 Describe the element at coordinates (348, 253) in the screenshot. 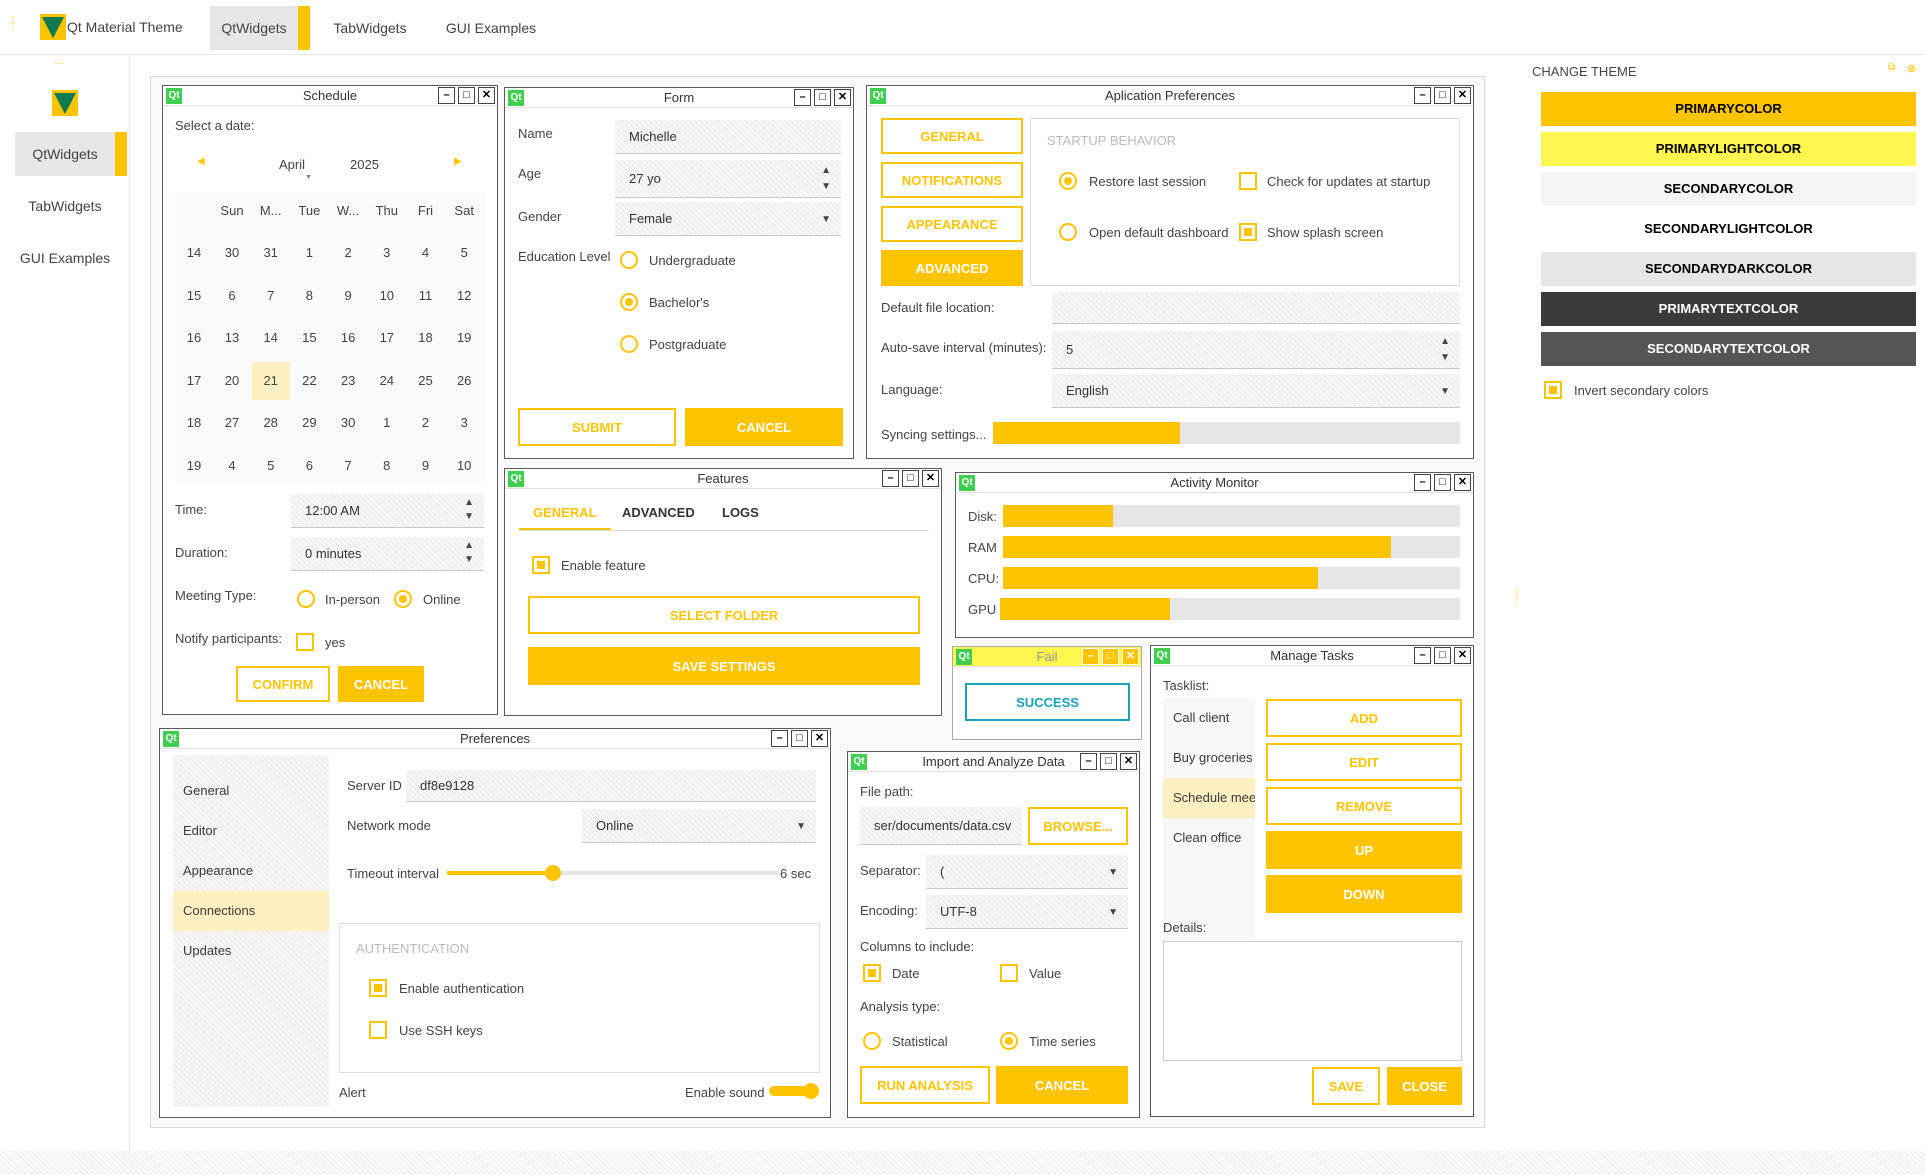

I see `calendar-day: 2` at that location.